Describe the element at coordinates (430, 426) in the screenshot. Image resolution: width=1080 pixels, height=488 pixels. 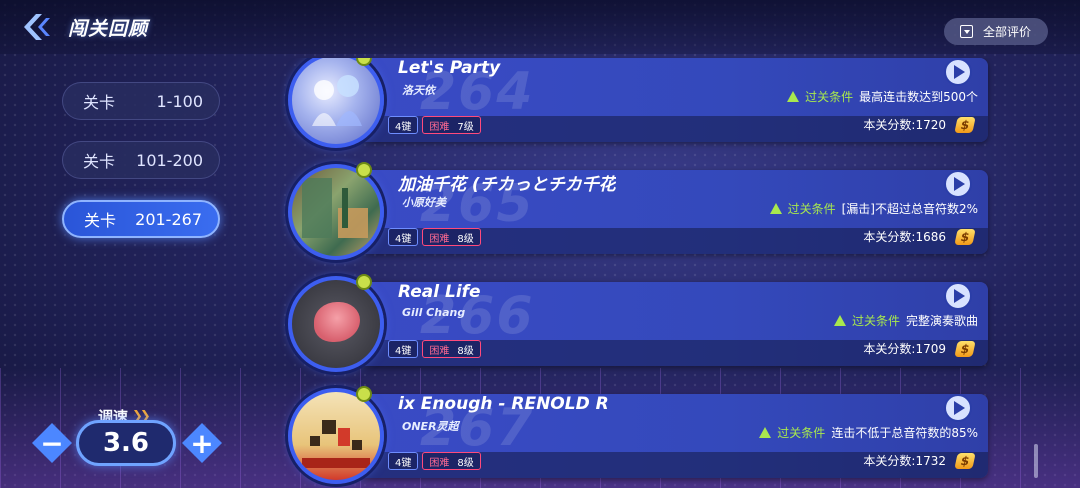
I see `song-artist: ONER灵超` at that location.